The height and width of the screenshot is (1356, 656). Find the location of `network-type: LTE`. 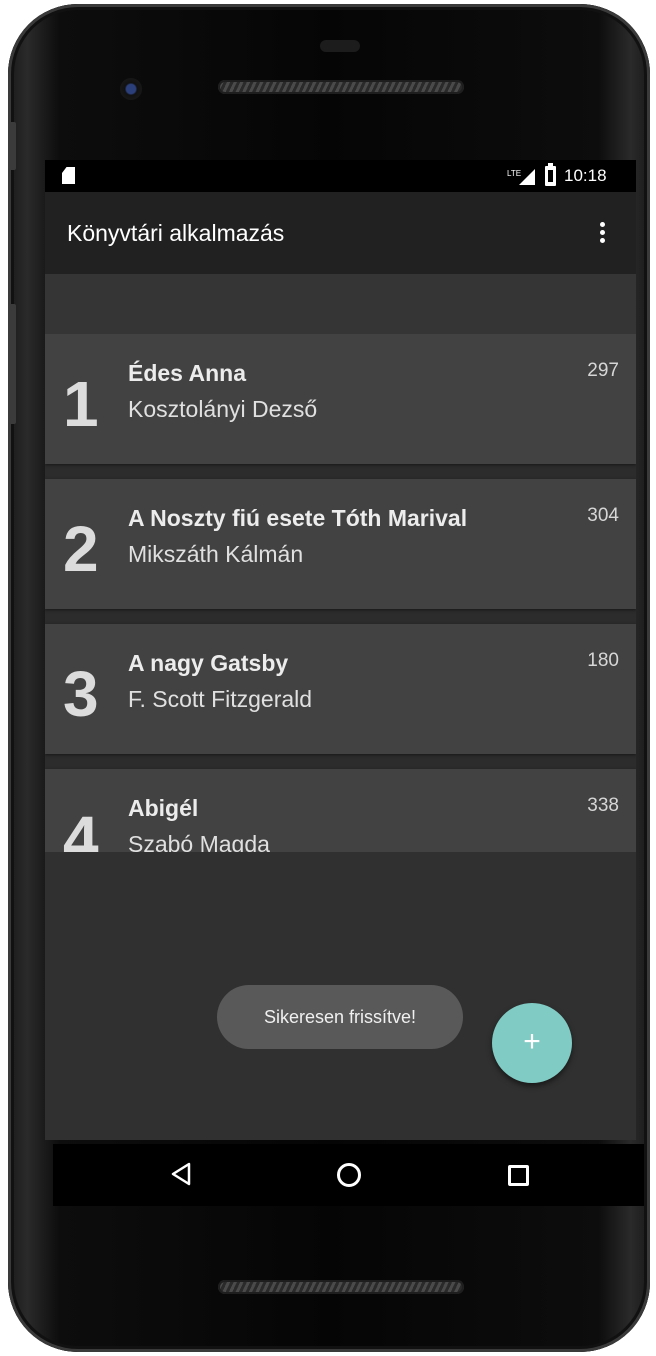

network-type: LTE is located at coordinates (514, 173).